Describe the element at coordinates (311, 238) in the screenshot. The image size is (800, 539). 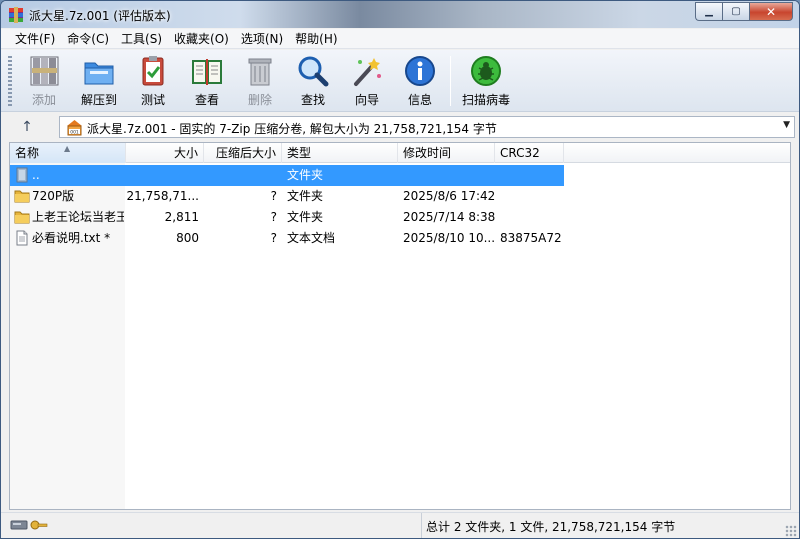
I see `row-type: 文本文档` at that location.